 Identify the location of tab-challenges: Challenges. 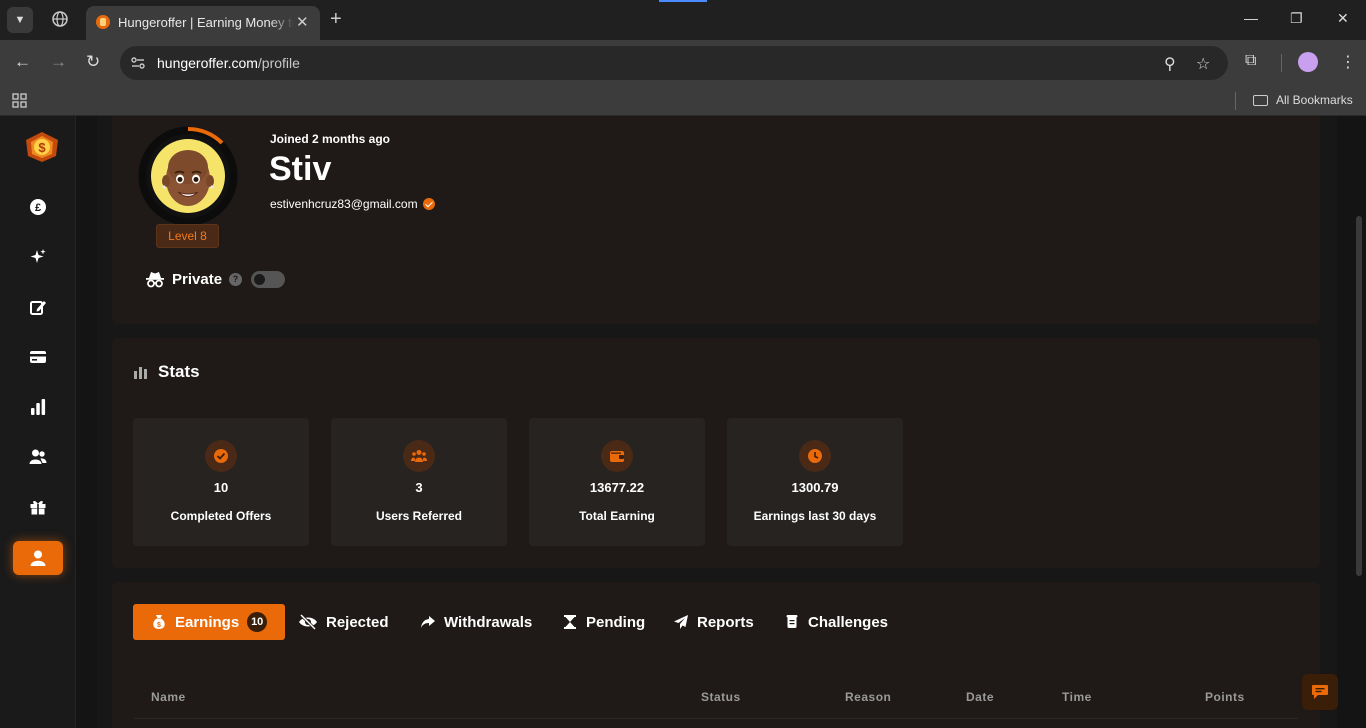
(836, 622).